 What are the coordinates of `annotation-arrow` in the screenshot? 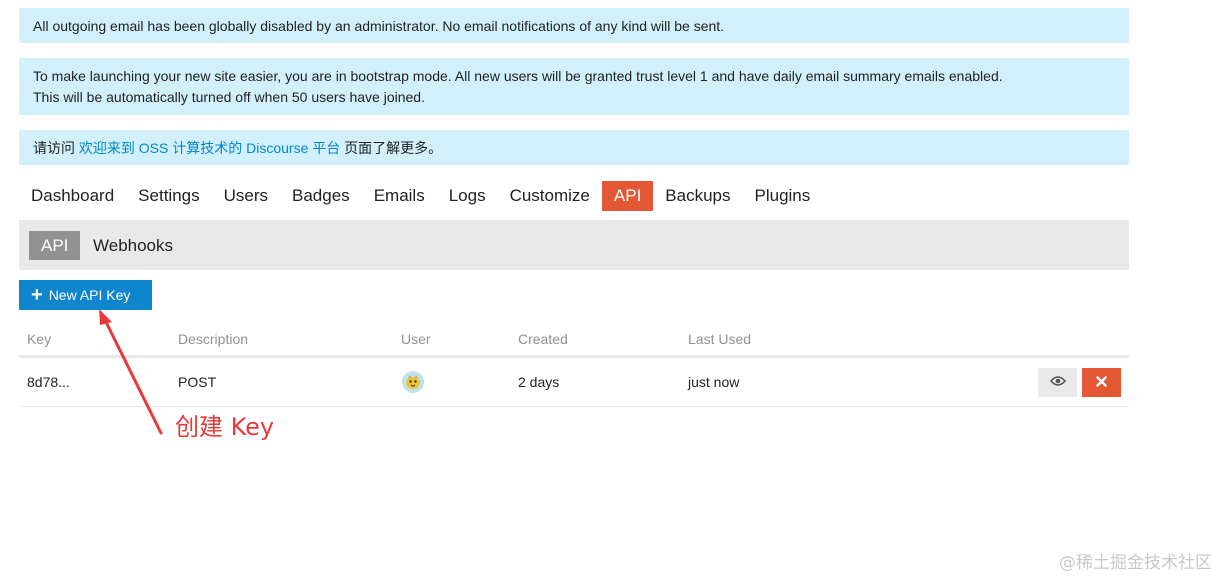 It's located at (131, 372).